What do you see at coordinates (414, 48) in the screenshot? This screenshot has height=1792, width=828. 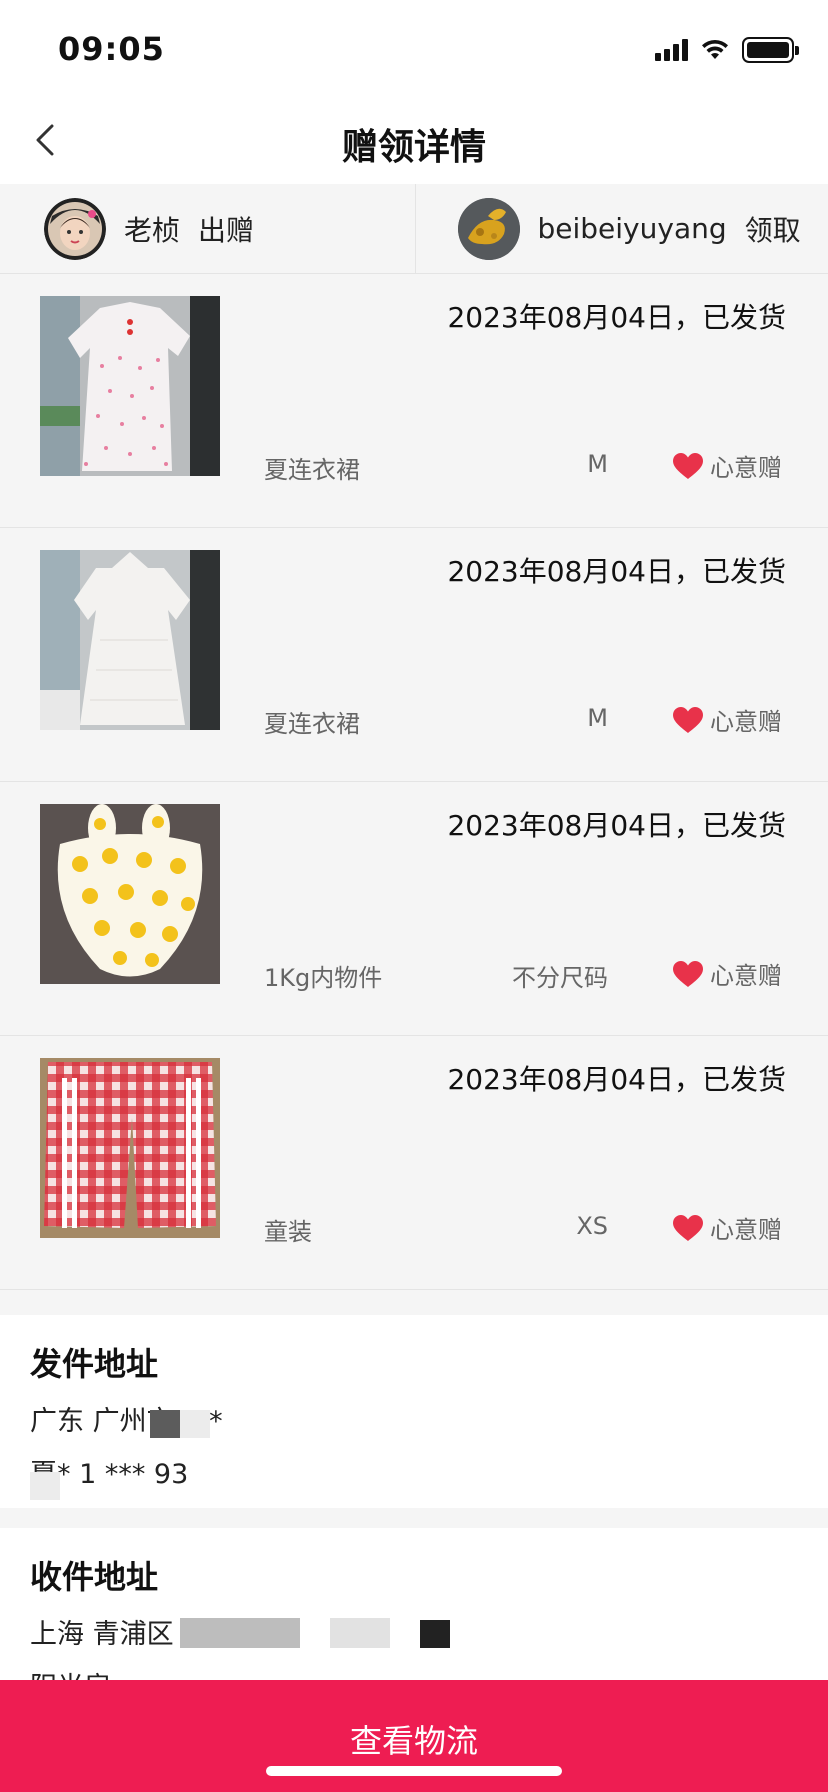 I see `status-bar: 09:05` at bounding box center [414, 48].